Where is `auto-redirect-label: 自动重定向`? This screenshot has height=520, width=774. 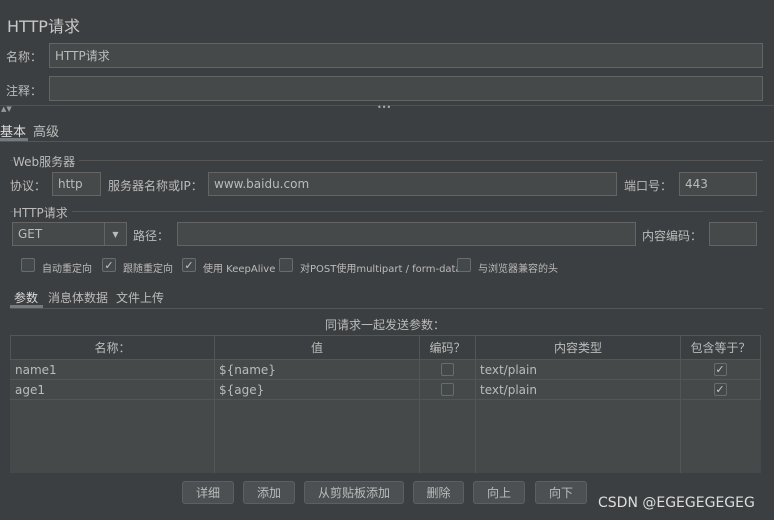
auto-redirect-label: 自动重定向 is located at coordinates (67, 269).